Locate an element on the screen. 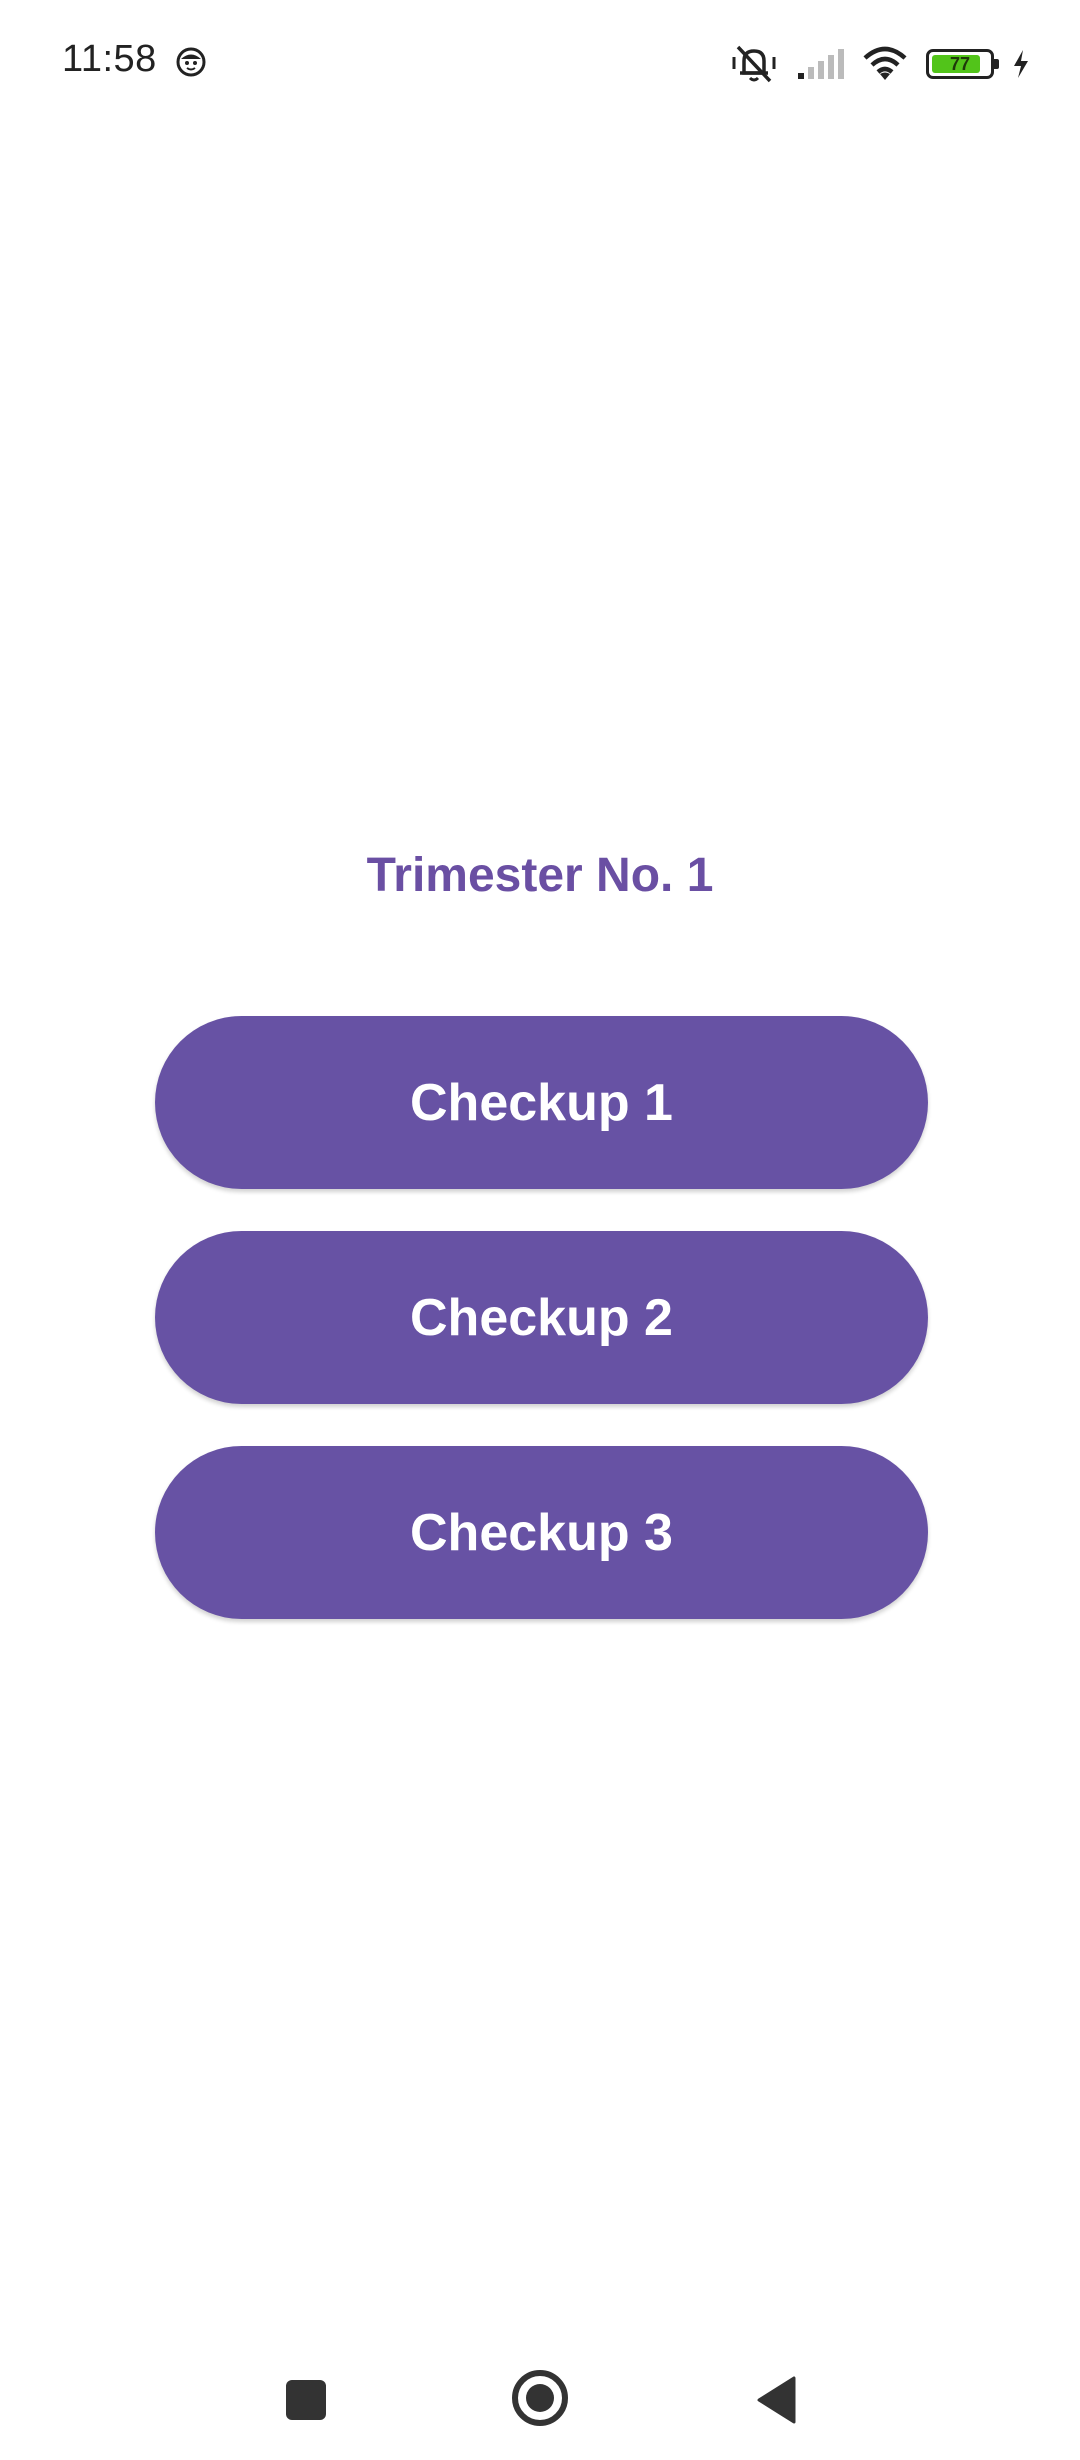 The height and width of the screenshot is (2460, 1080). vibrate-off-icon is located at coordinates (754, 64).